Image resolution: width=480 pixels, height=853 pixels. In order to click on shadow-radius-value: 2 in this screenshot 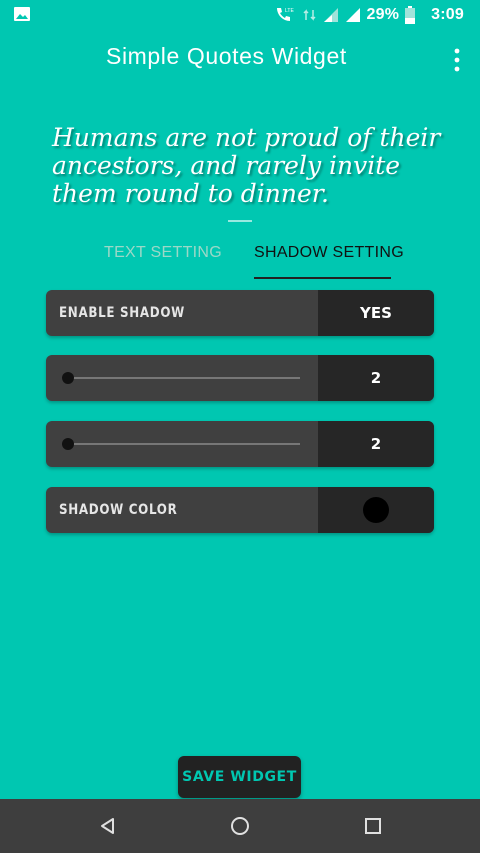, I will do `click(376, 378)`.